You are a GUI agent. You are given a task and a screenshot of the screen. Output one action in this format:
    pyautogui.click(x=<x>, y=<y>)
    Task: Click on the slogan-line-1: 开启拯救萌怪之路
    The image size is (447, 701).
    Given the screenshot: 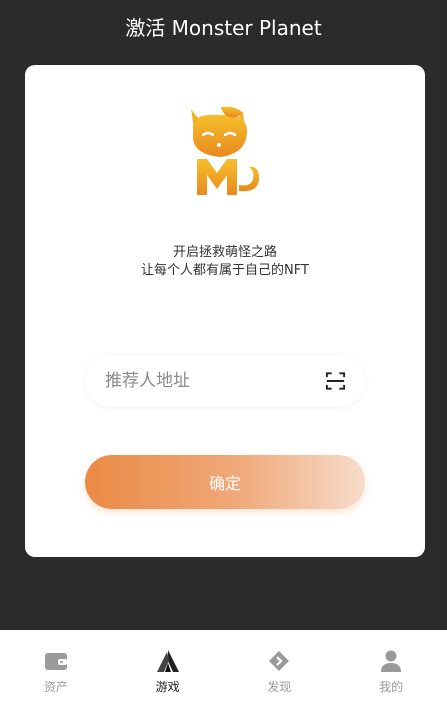 What is the action you would take?
    pyautogui.click(x=224, y=252)
    